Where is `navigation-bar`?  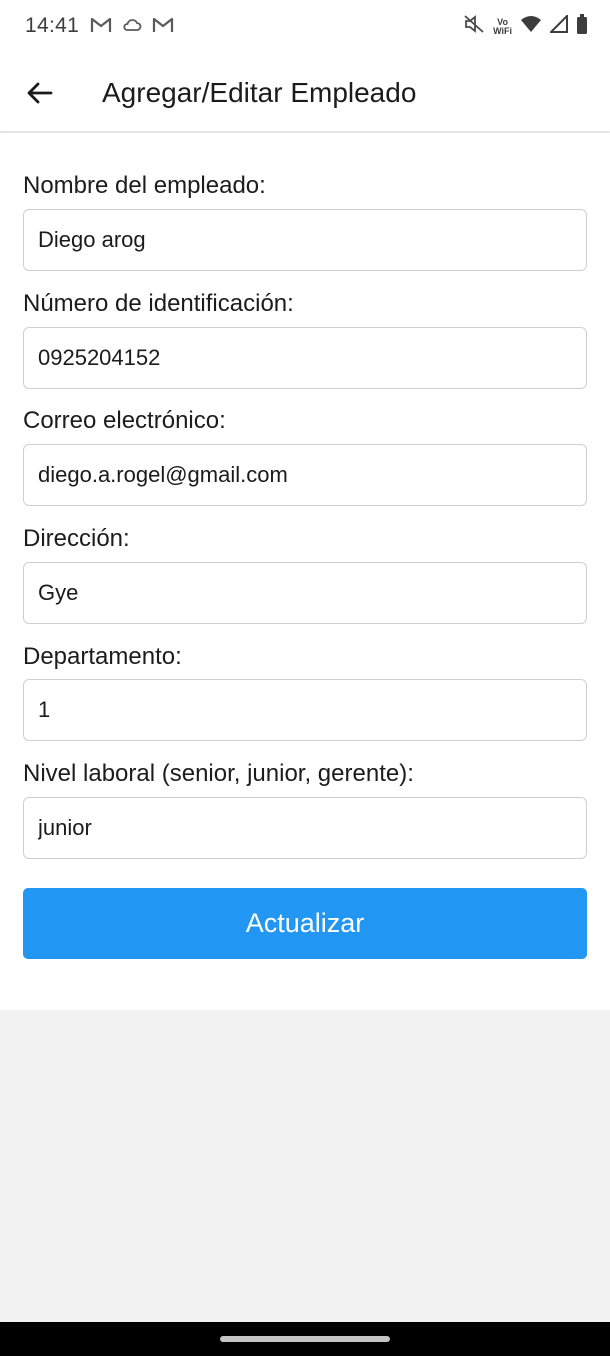 navigation-bar is located at coordinates (305, 1339).